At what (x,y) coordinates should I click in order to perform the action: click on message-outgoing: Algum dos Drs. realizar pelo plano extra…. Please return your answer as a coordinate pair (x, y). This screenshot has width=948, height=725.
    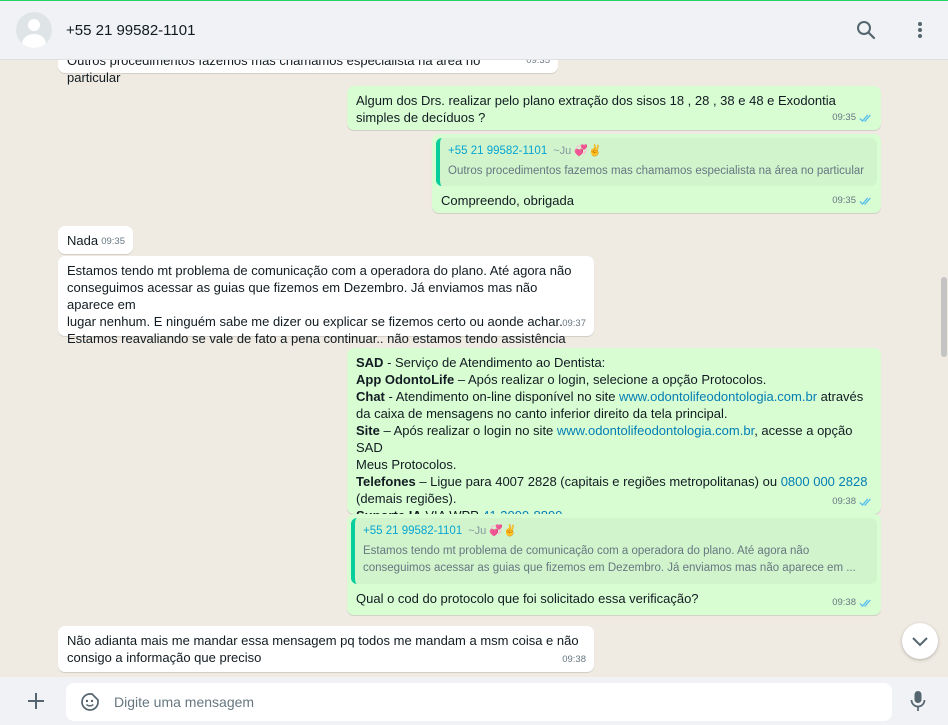
    Looking at the image, I should click on (614, 108).